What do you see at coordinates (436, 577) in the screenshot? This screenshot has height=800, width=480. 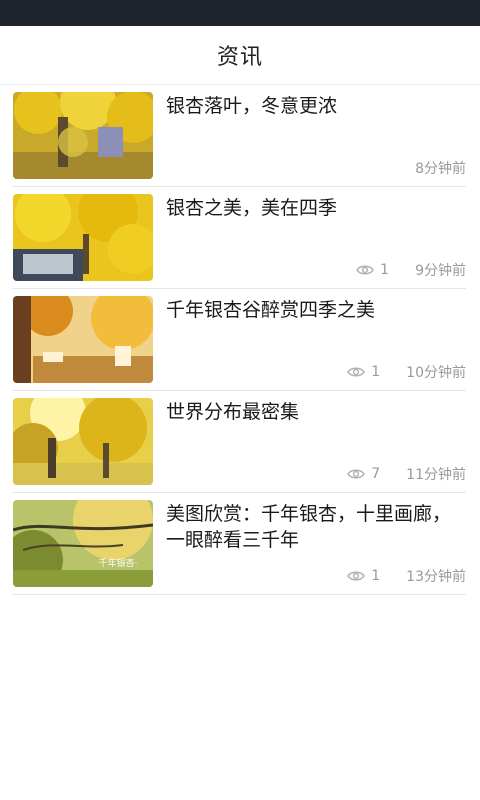 I see `article-time: 13分钟前` at bounding box center [436, 577].